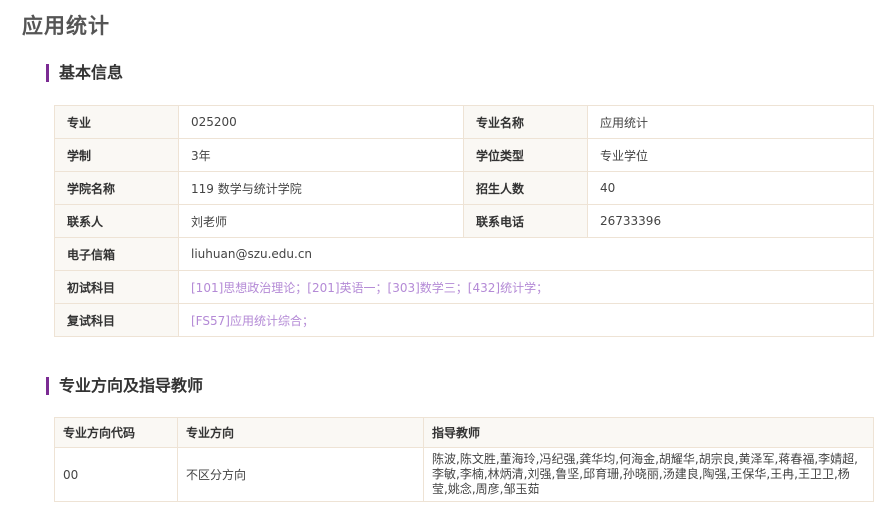 The image size is (891, 510). What do you see at coordinates (300, 474) in the screenshot?
I see `direction-name: 不区分方向` at bounding box center [300, 474].